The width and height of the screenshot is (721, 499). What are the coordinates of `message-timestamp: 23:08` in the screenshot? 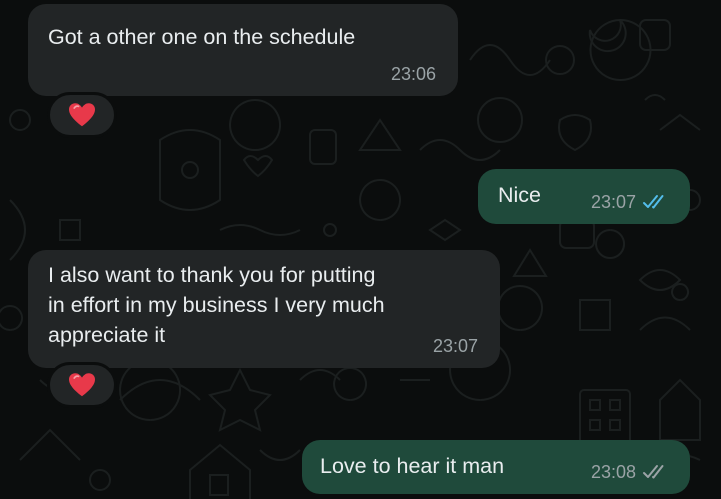 It's located at (613, 472).